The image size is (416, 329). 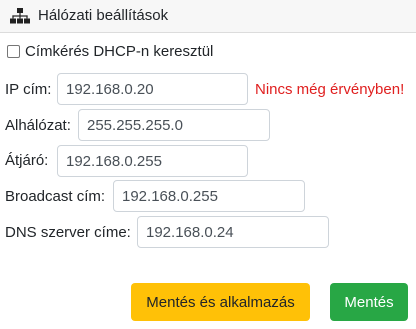 I want to click on network-icon, so click(x=20, y=16).